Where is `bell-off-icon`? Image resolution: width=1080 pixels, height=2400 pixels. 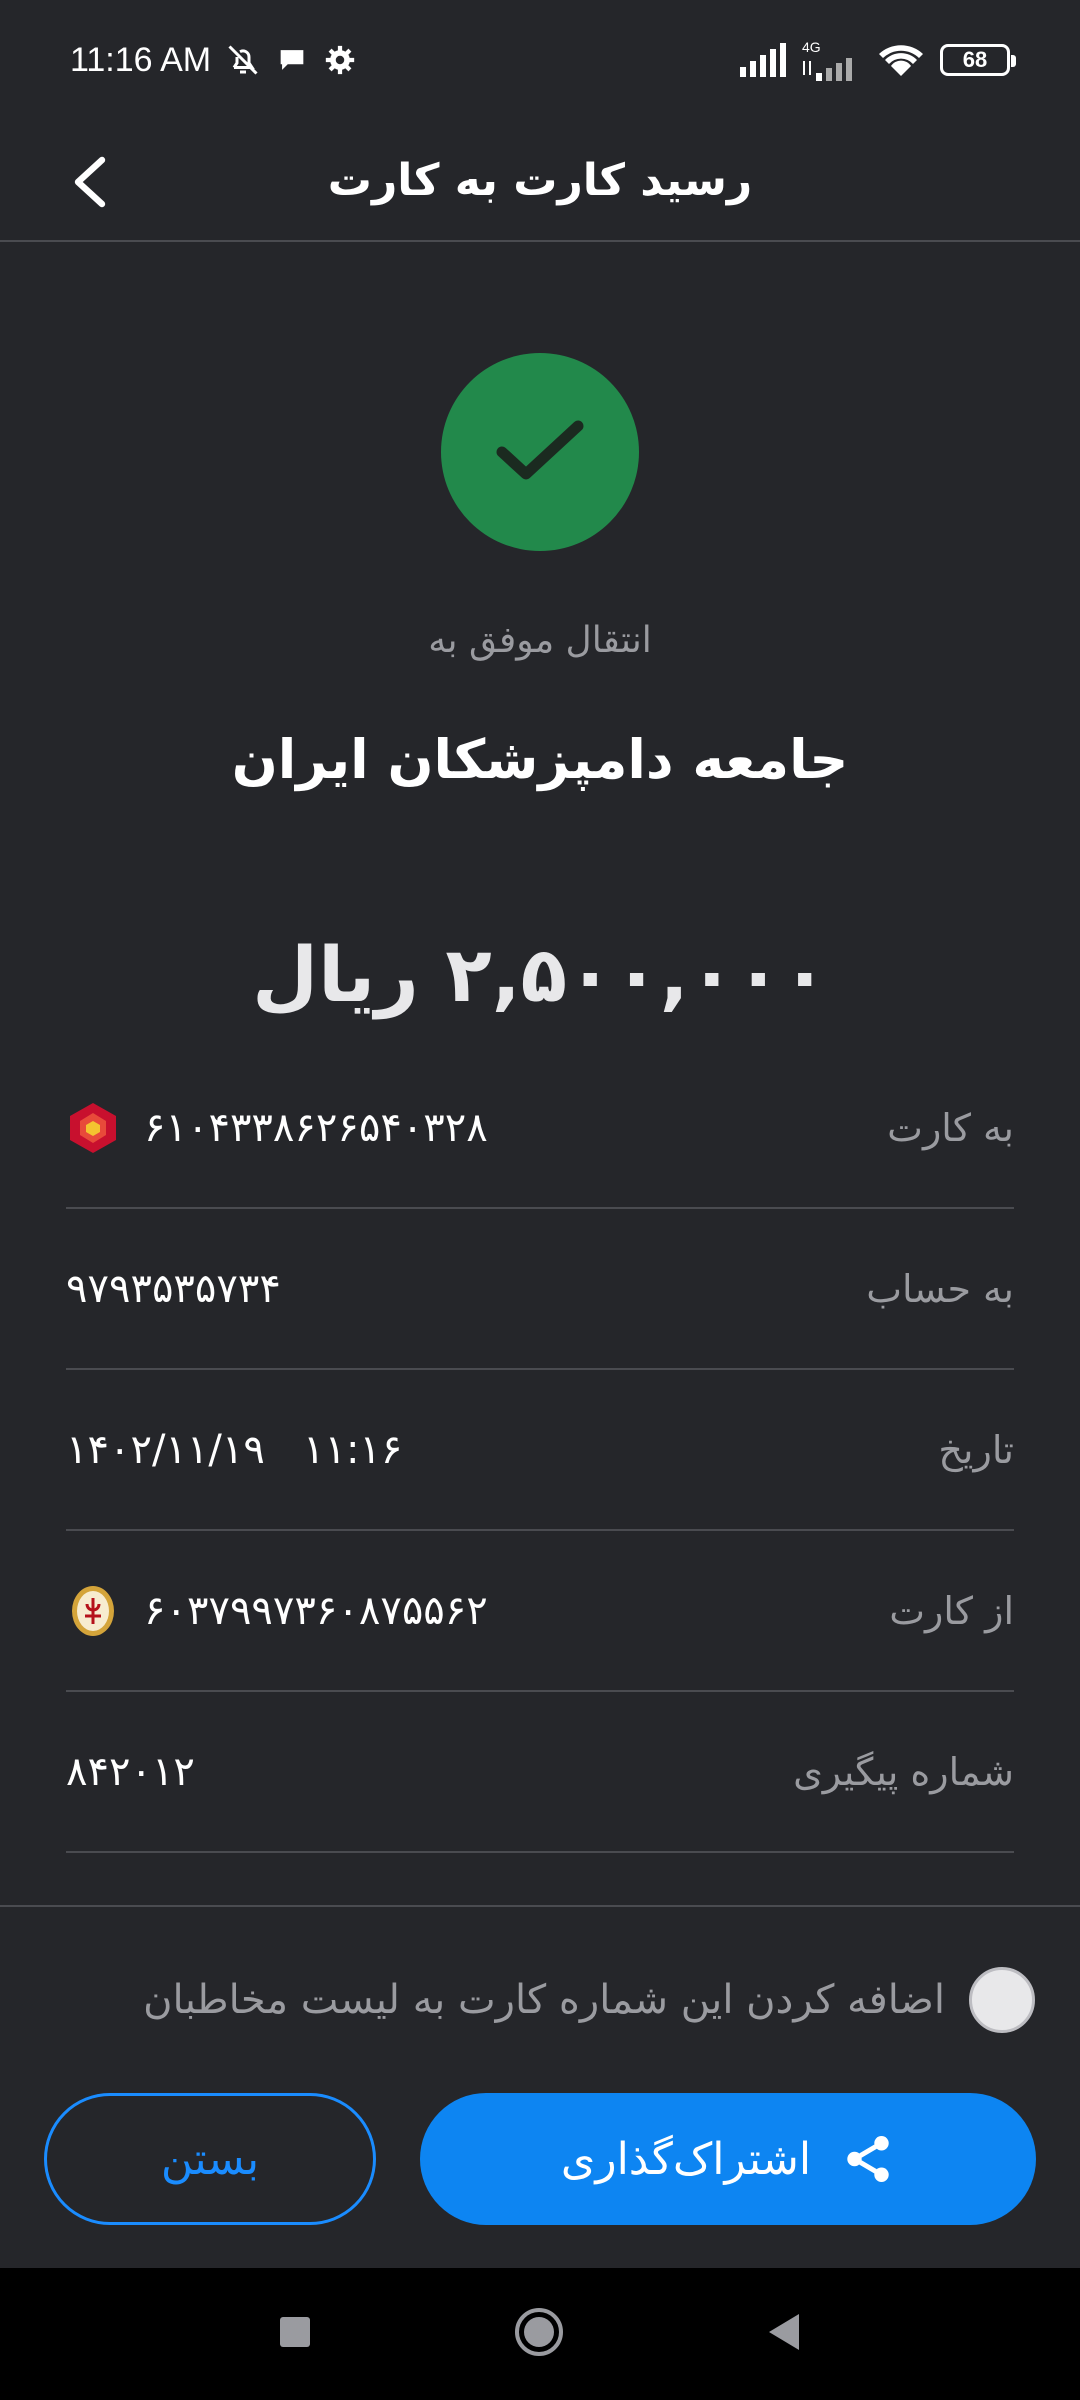
bell-off-icon is located at coordinates (243, 60).